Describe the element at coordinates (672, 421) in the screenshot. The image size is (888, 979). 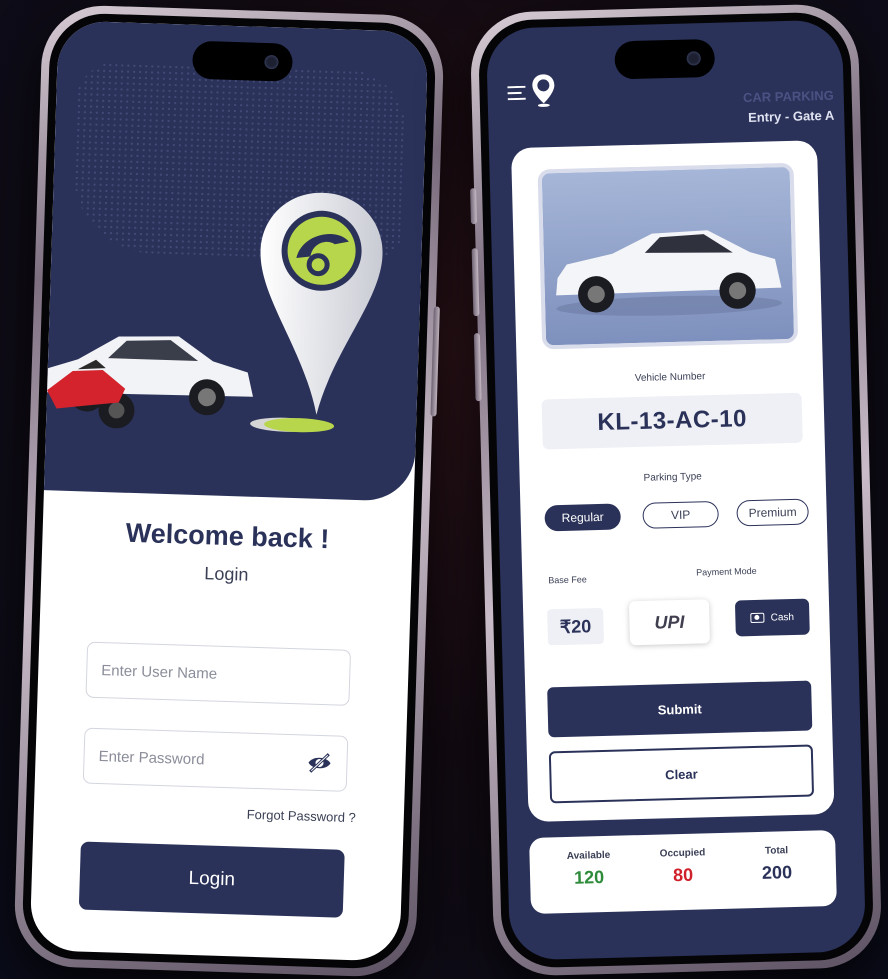
I see `vehicle-number-value: KL-13-AC-10` at that location.